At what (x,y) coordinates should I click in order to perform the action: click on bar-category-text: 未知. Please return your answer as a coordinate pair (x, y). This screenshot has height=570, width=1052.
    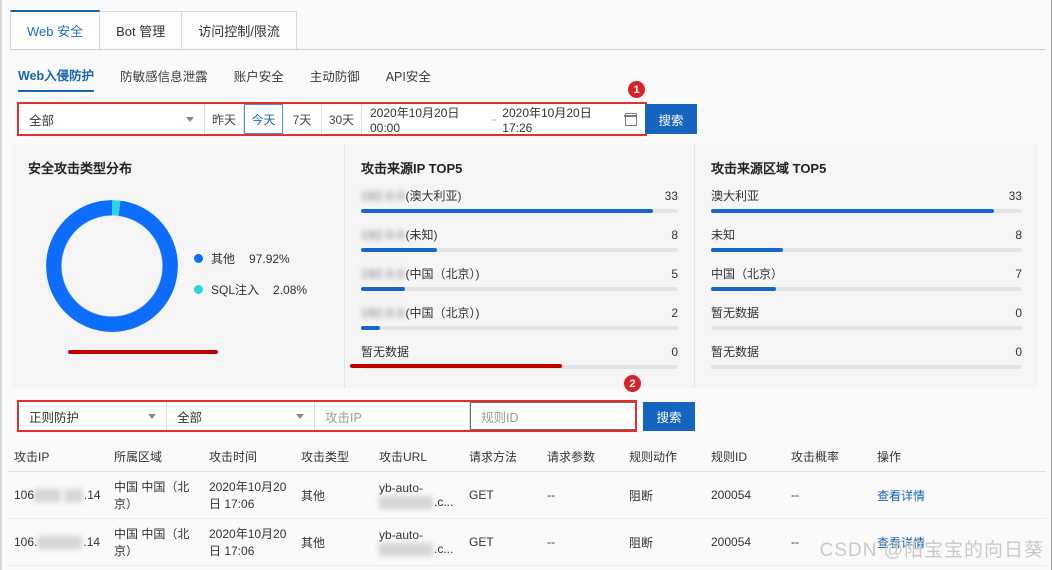
    Looking at the image, I should click on (723, 235).